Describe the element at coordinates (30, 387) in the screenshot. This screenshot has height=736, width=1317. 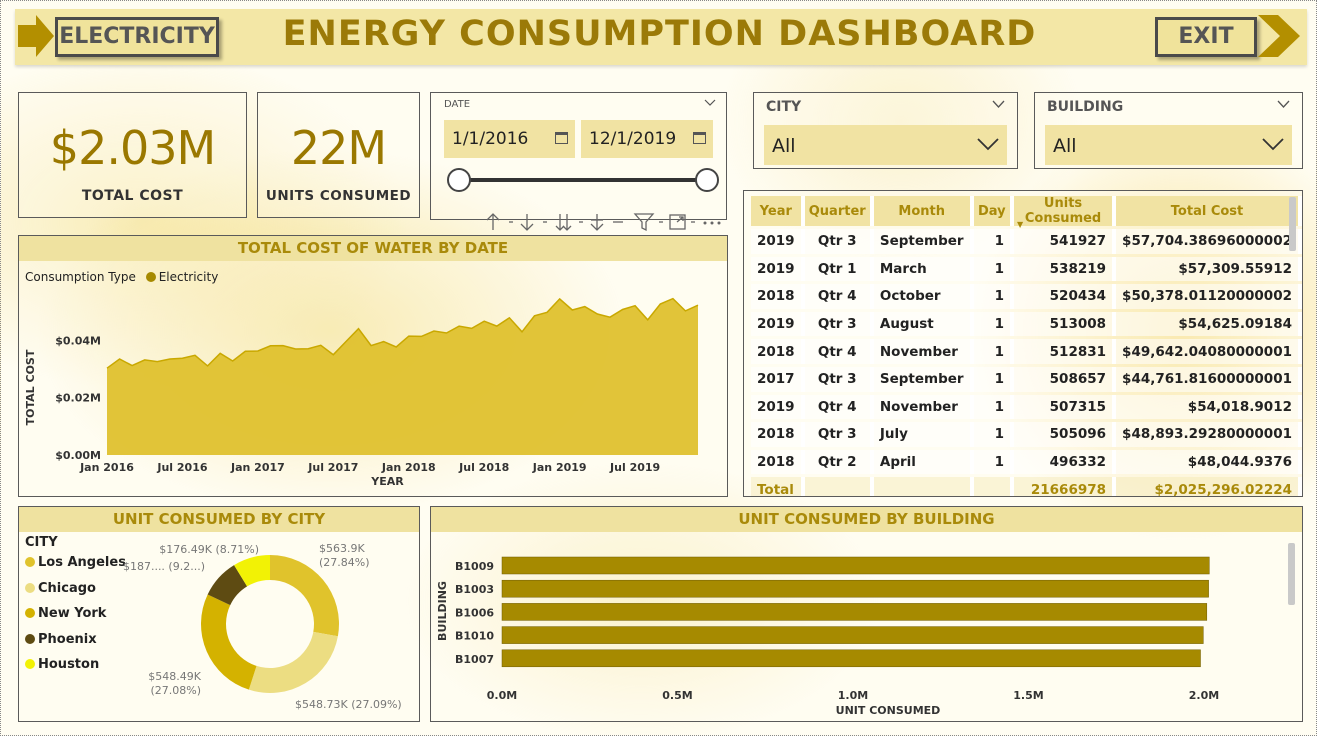
I see `y-axis-label: TOTAL COST` at that location.